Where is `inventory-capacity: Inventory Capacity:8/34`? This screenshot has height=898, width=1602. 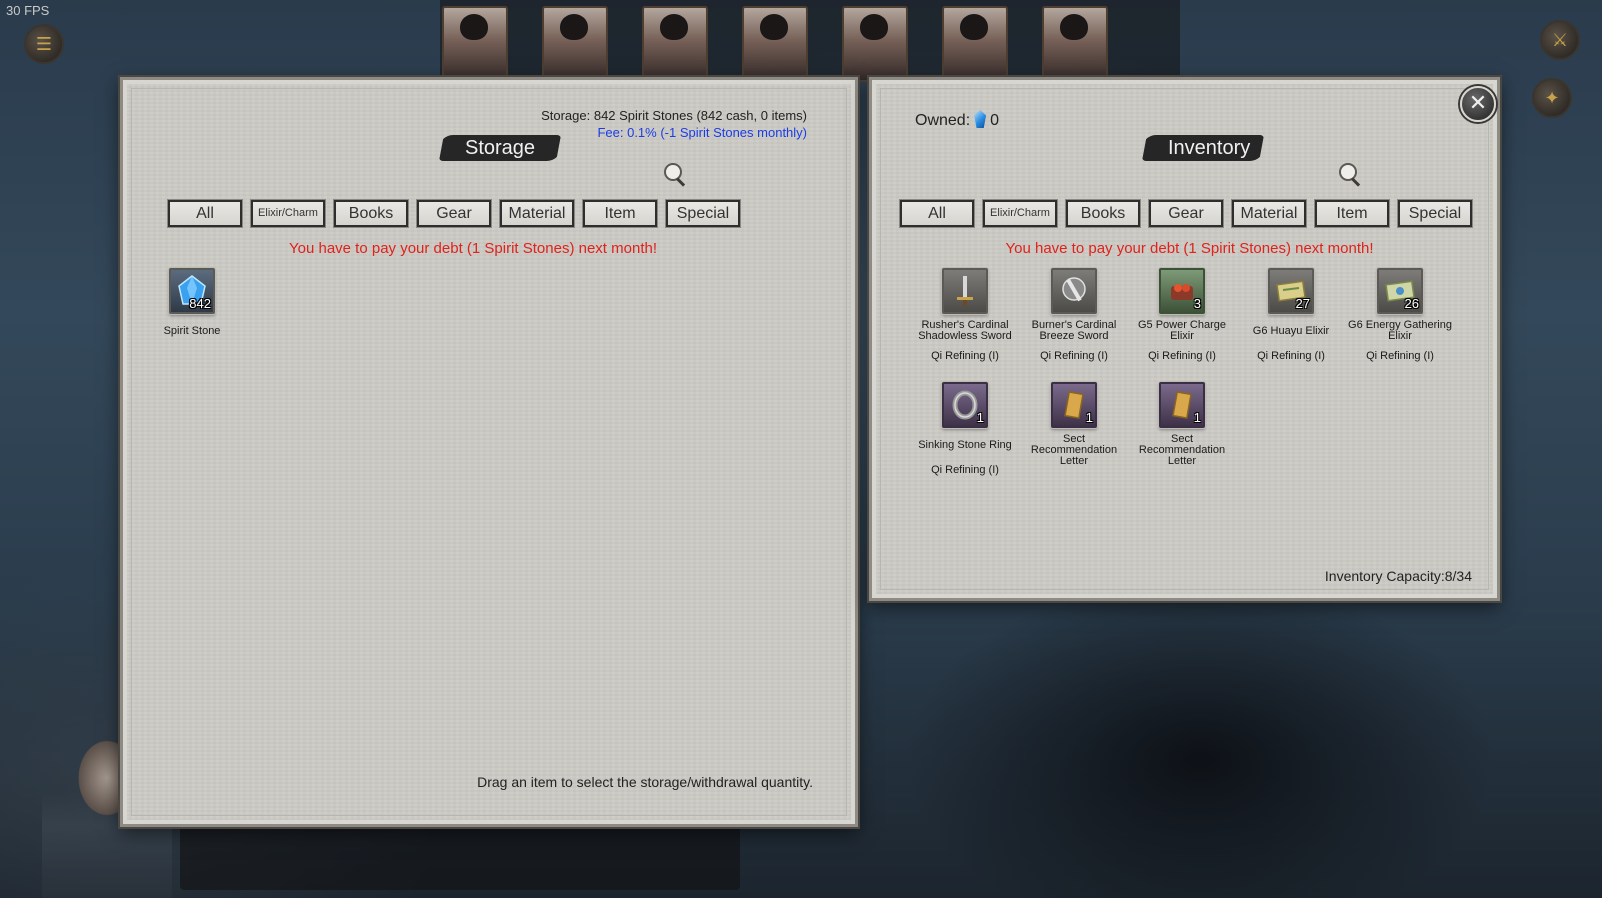
inventory-capacity: Inventory Capacity:8/34 is located at coordinates (1398, 576).